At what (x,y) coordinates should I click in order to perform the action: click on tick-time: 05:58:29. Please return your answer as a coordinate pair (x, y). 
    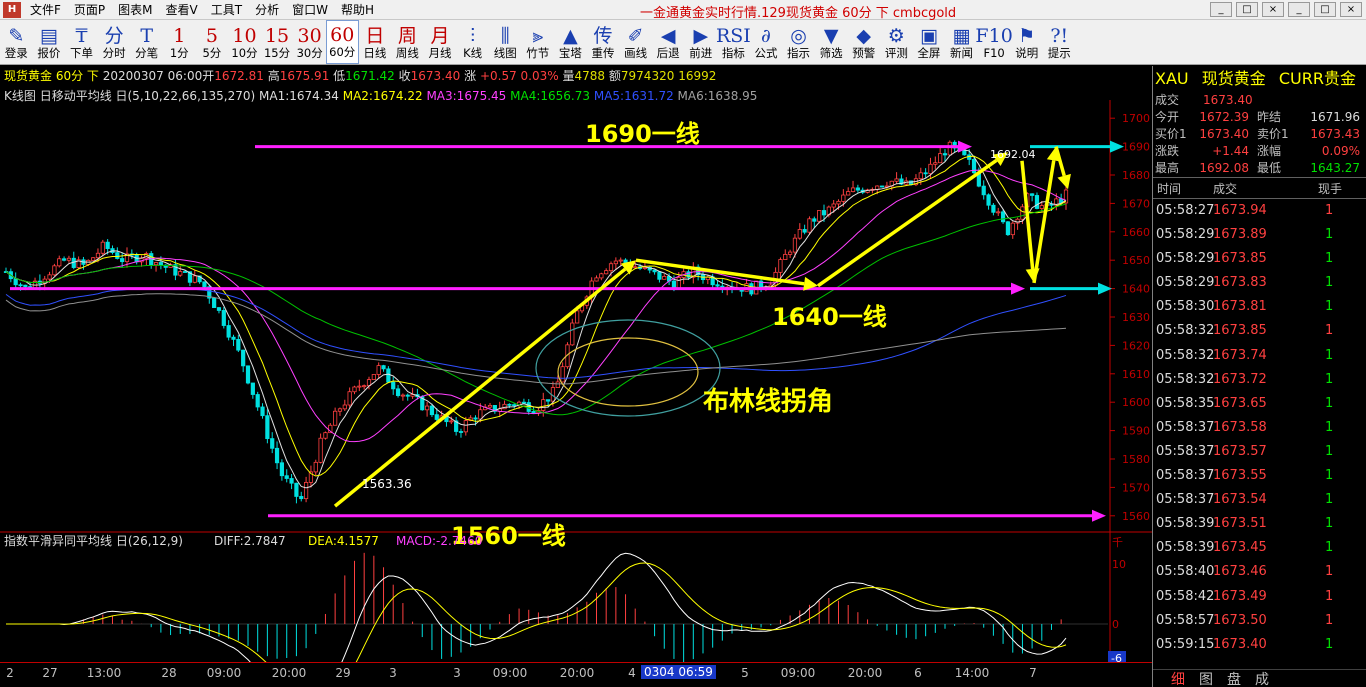
    Looking at the image, I should click on (1185, 283).